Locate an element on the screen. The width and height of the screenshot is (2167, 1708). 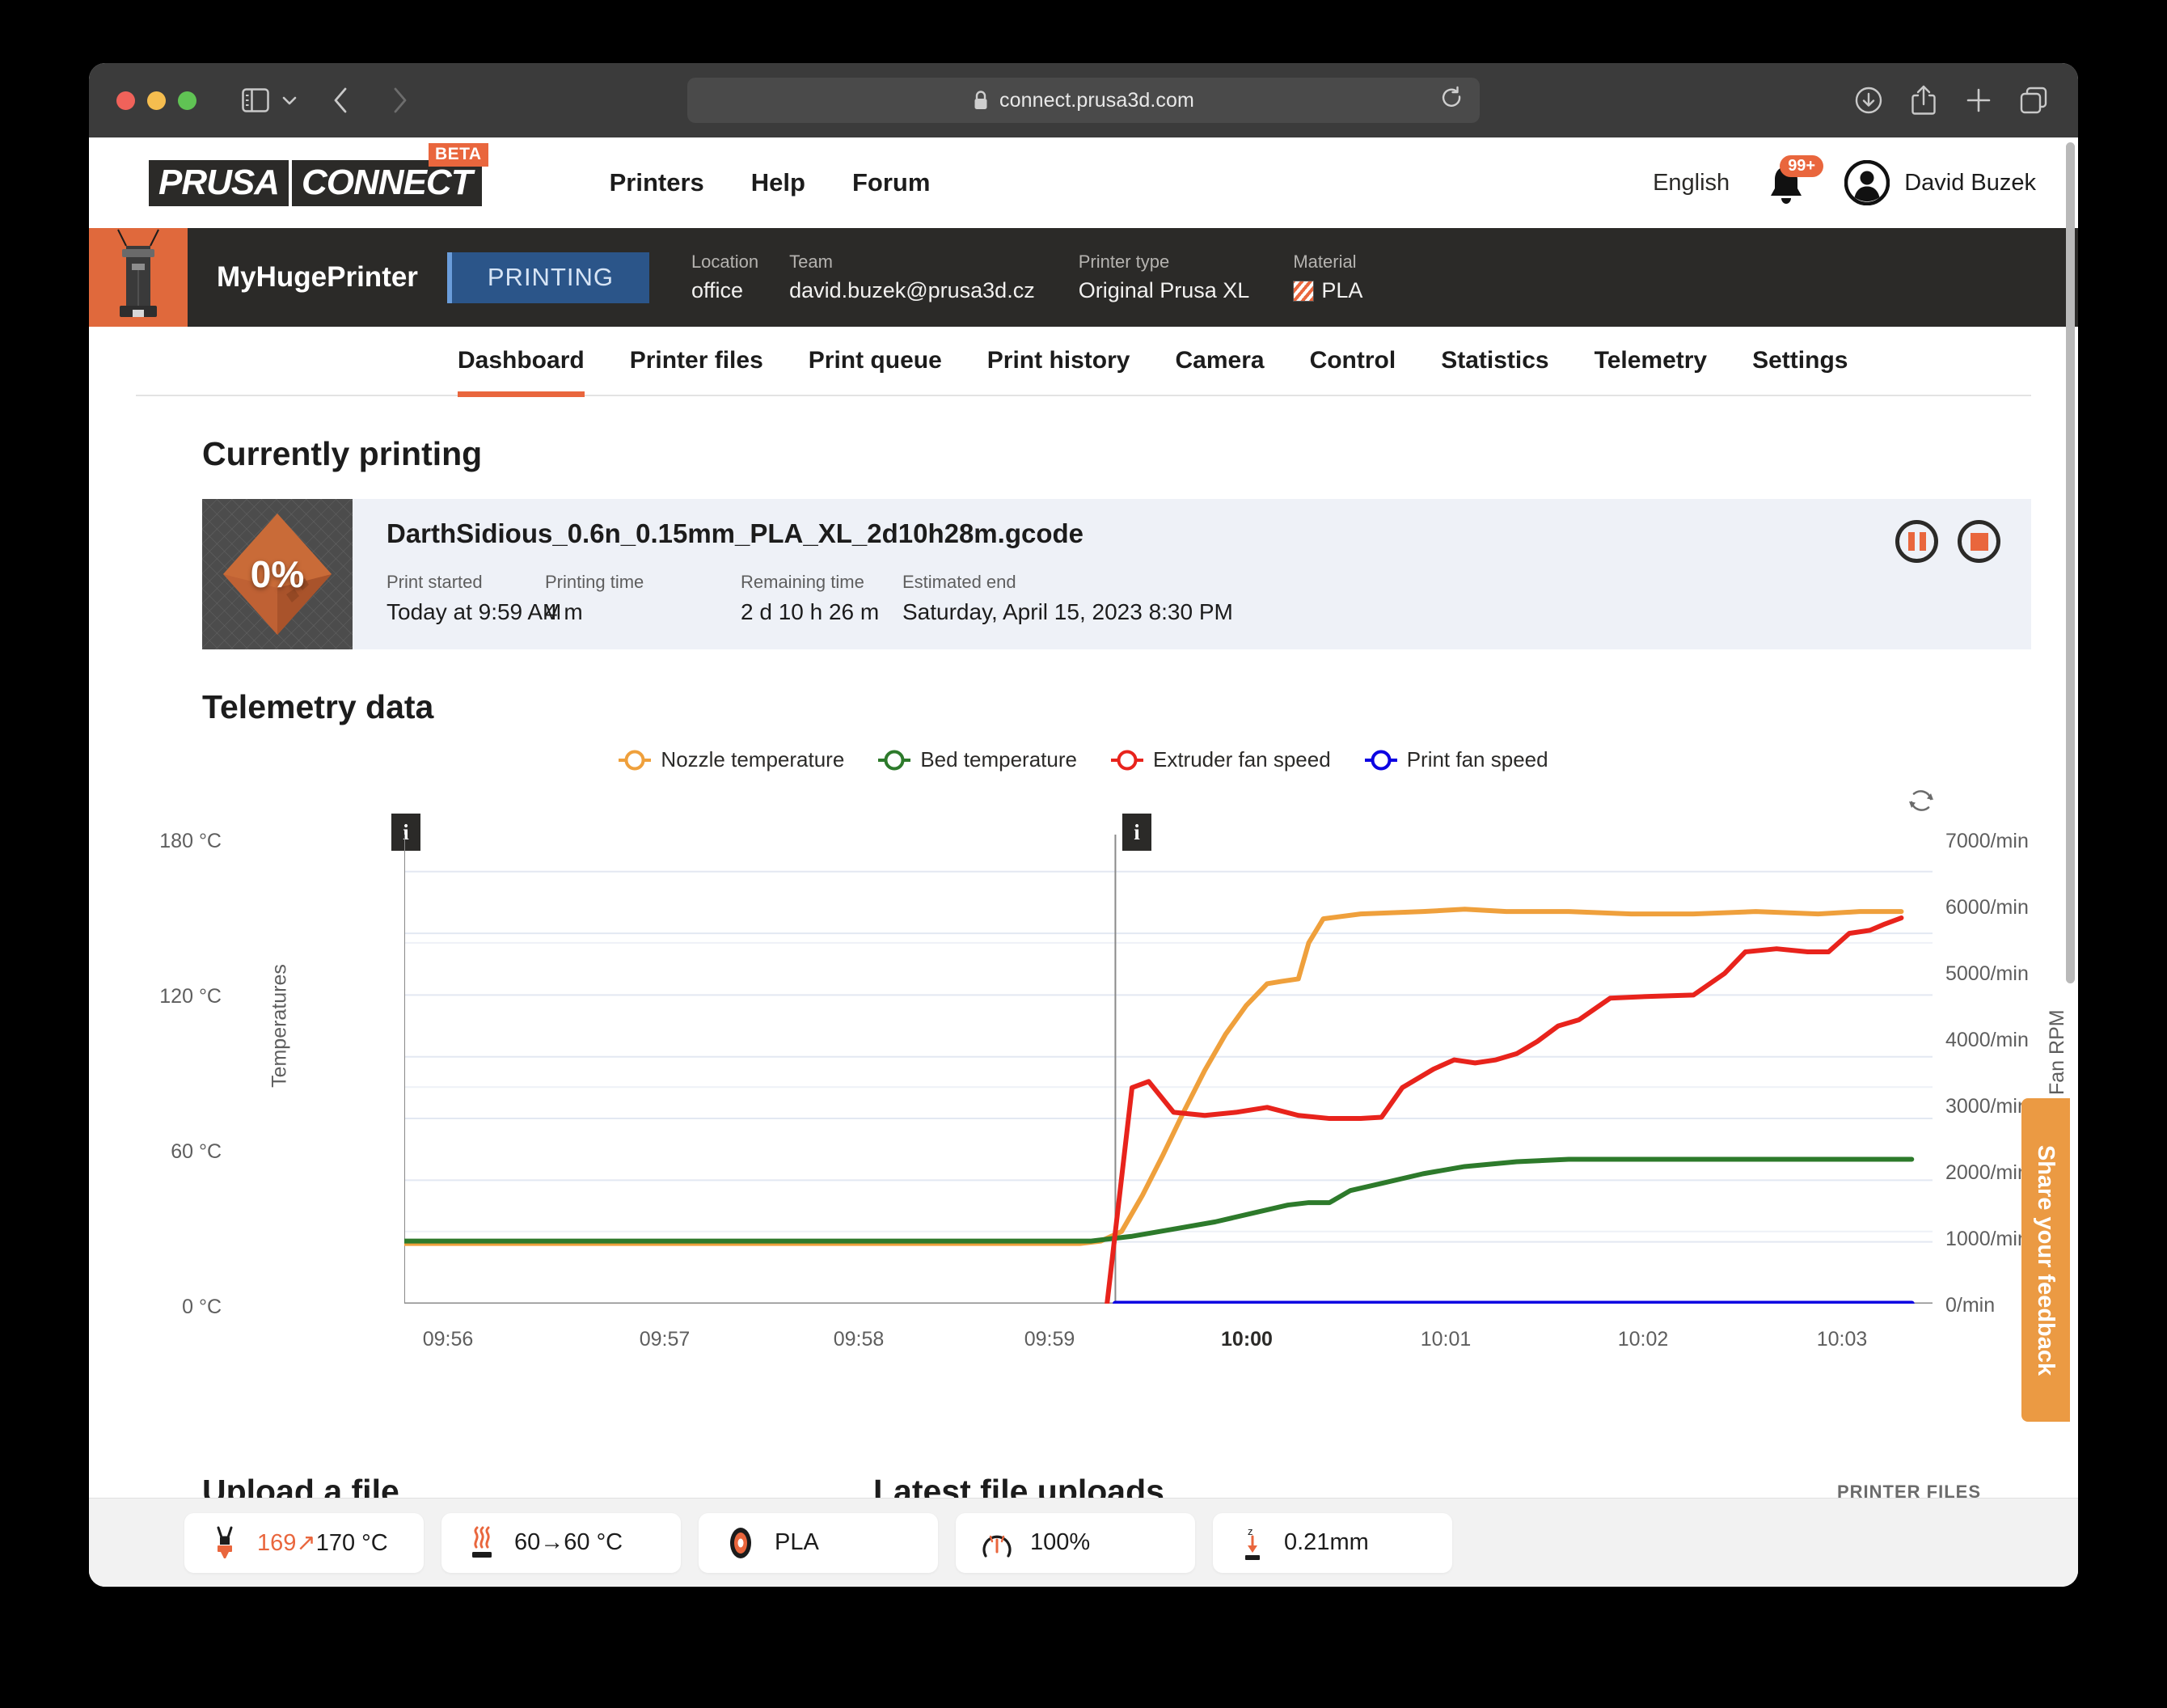
y-tick-right-1000: 1000/min is located at coordinates (1987, 1239).